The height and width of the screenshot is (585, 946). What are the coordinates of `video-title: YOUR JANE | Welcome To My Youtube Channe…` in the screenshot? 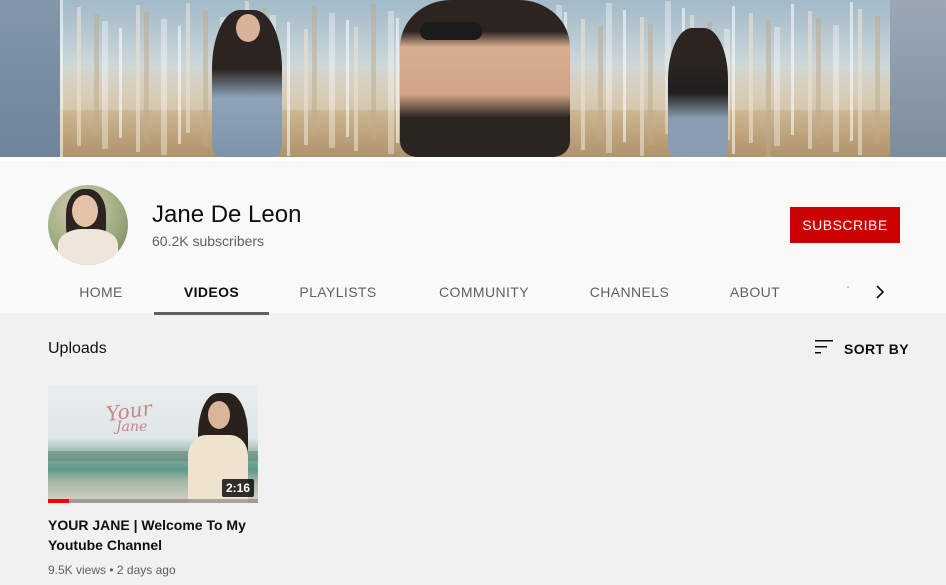 It's located at (148, 535).